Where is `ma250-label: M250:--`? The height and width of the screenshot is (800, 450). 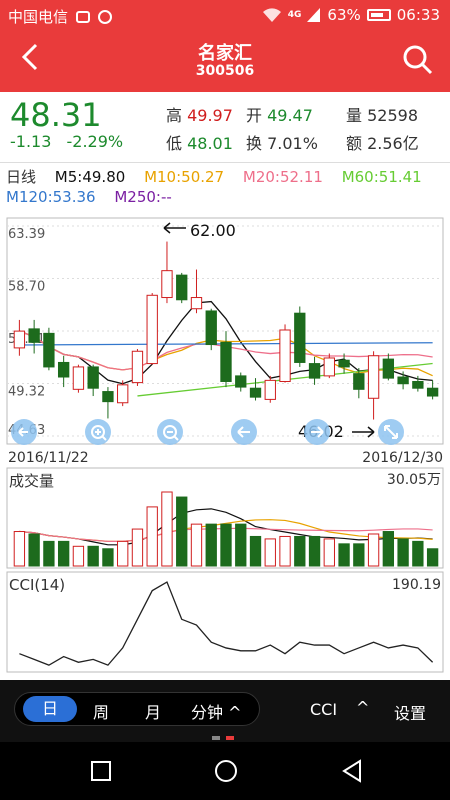
ma250-label: M250:-- is located at coordinates (143, 197).